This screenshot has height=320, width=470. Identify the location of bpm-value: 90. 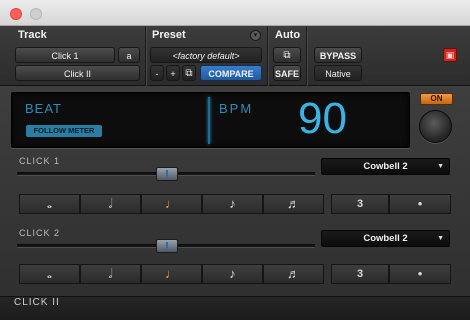
(322, 119).